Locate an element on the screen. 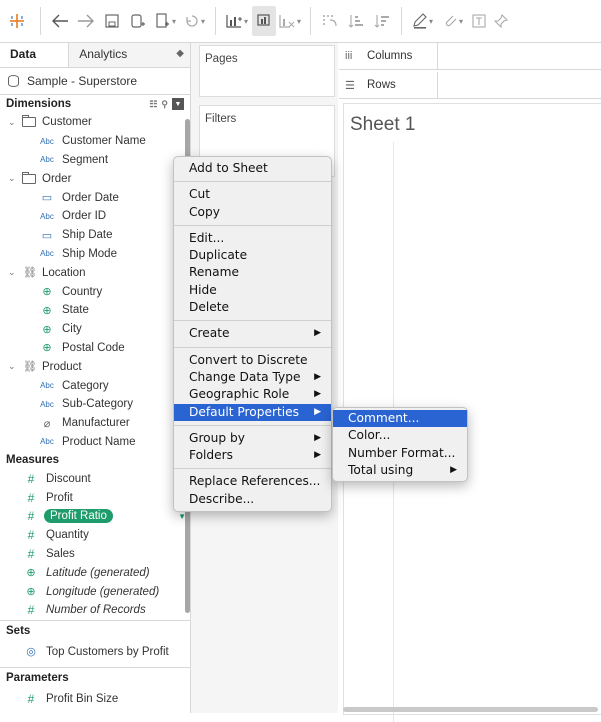 This screenshot has width=601, height=722. measure-item-longitude-generated: ⊕ Longitude (generated) is located at coordinates (95, 591).